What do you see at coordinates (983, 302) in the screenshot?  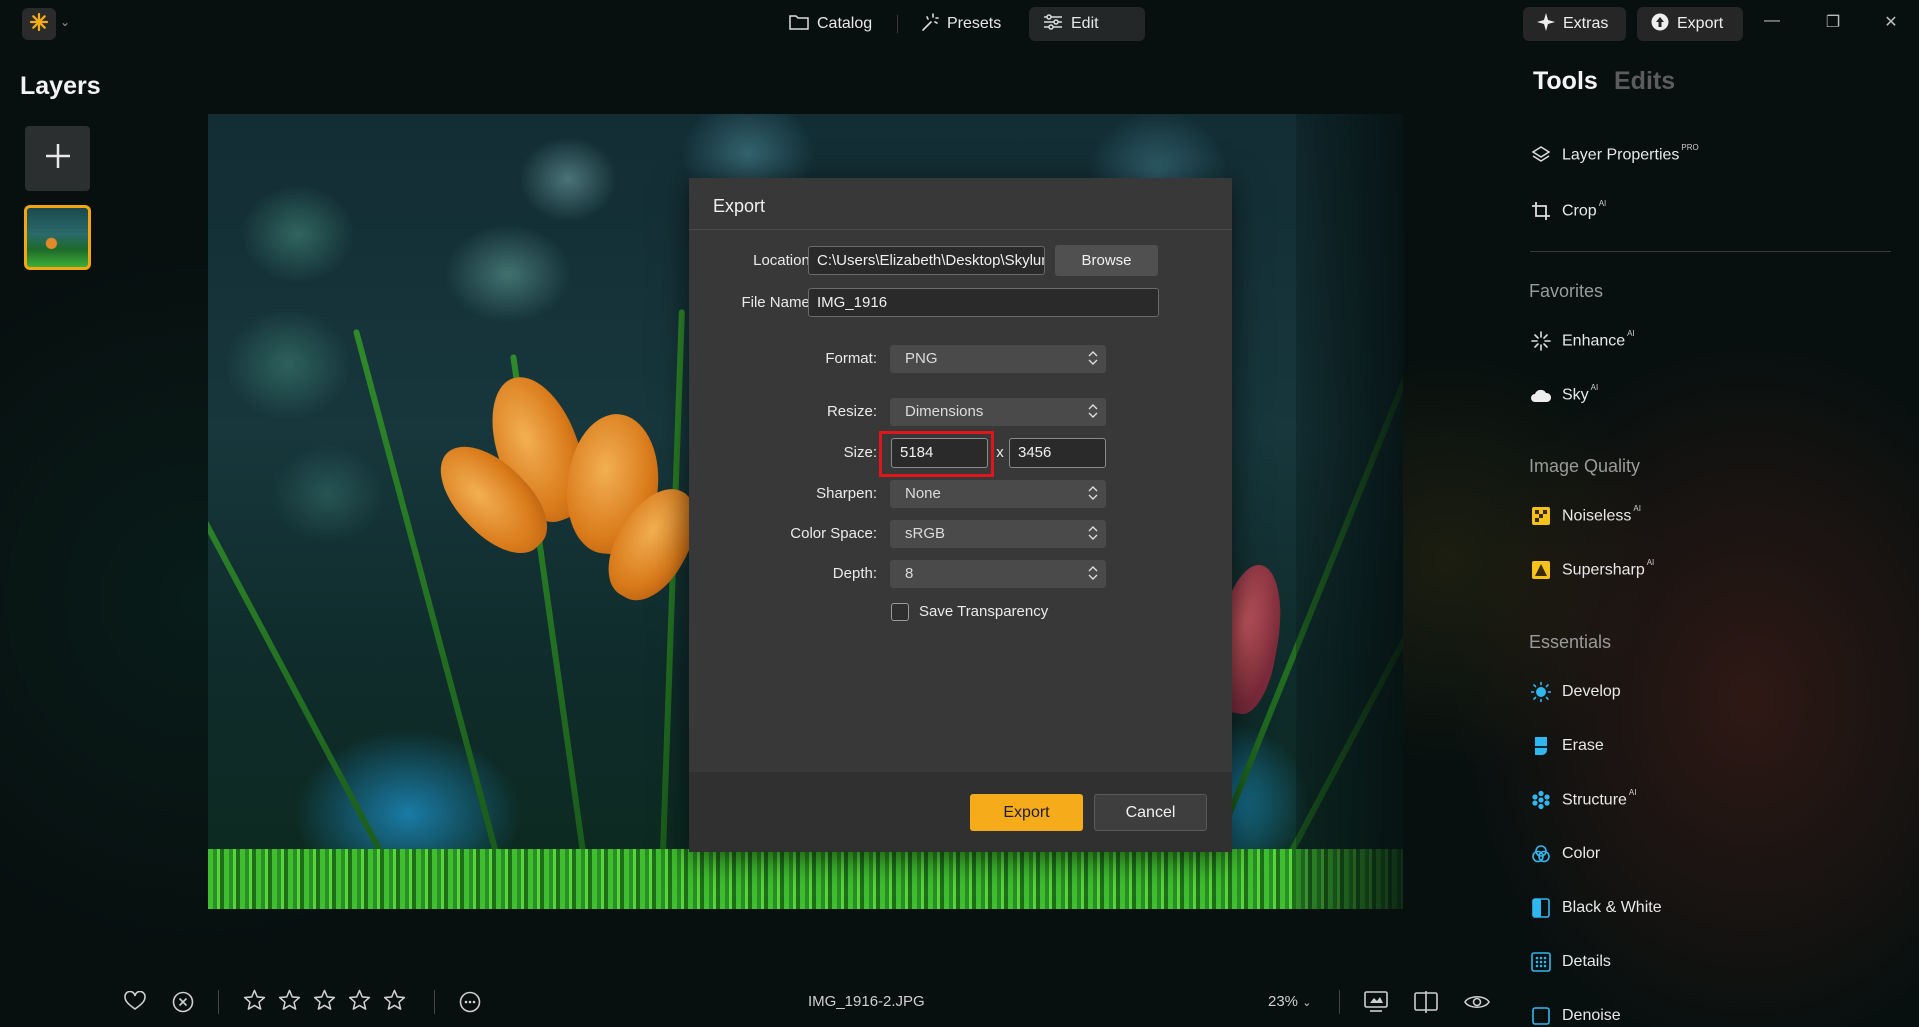 I see `filename-field: IMG_1916` at bounding box center [983, 302].